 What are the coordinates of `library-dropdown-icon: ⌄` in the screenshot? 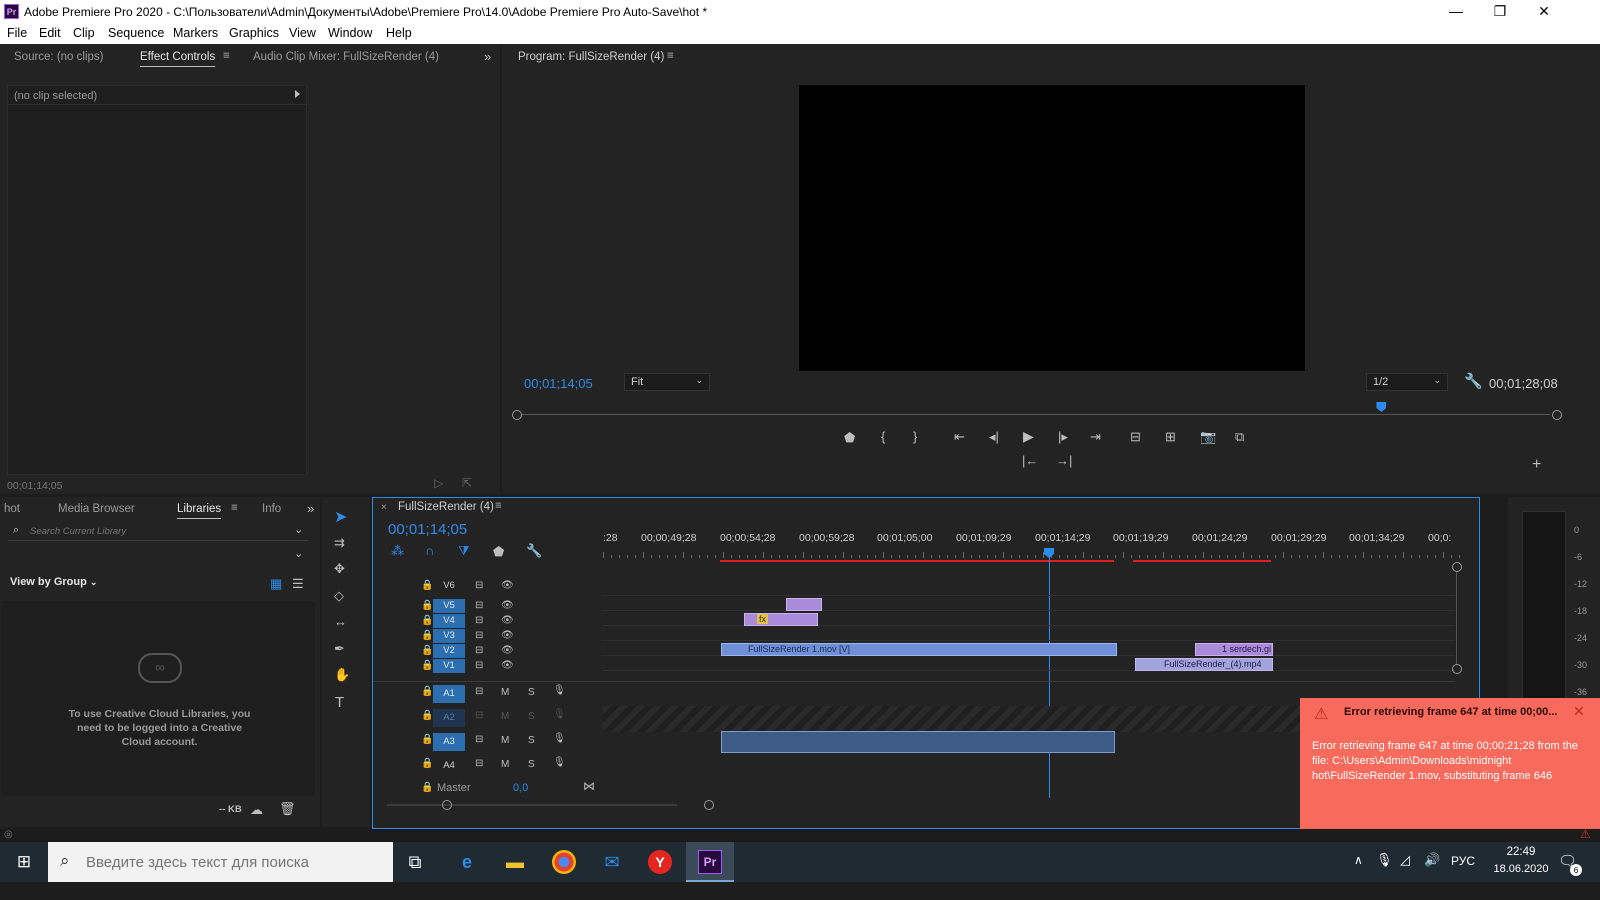 It's located at (298, 553).